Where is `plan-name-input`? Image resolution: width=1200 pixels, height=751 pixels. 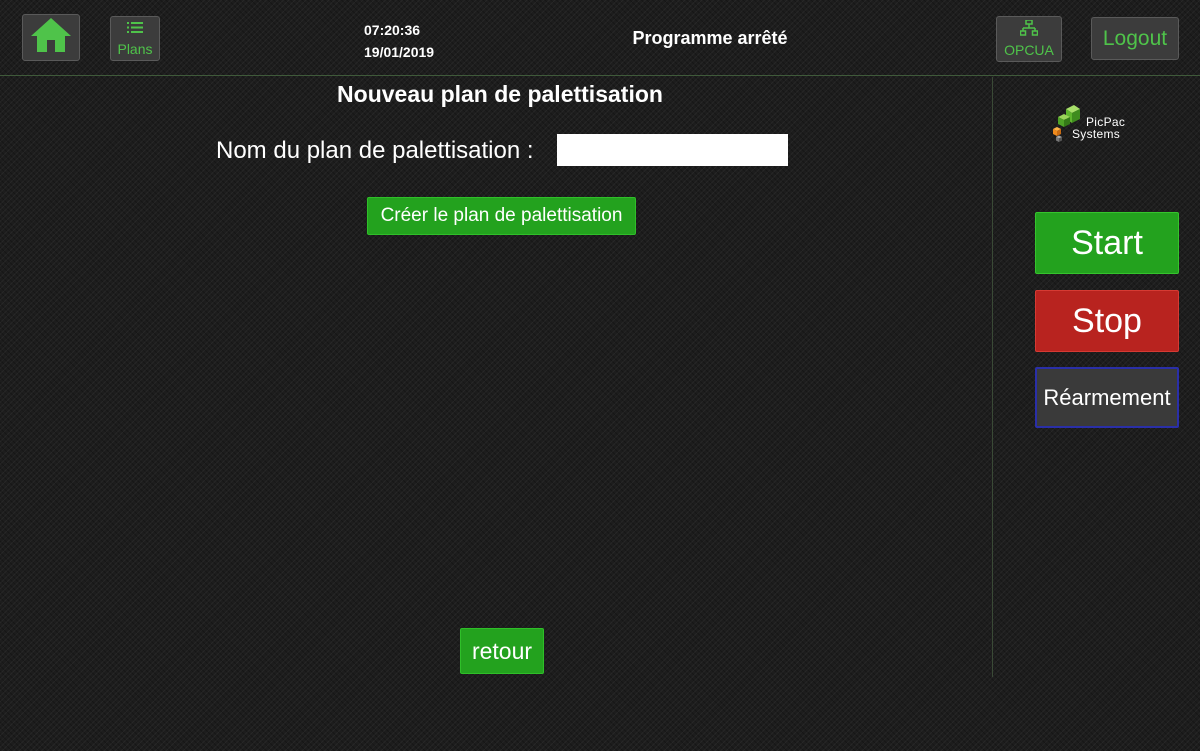
plan-name-input is located at coordinates (672, 150).